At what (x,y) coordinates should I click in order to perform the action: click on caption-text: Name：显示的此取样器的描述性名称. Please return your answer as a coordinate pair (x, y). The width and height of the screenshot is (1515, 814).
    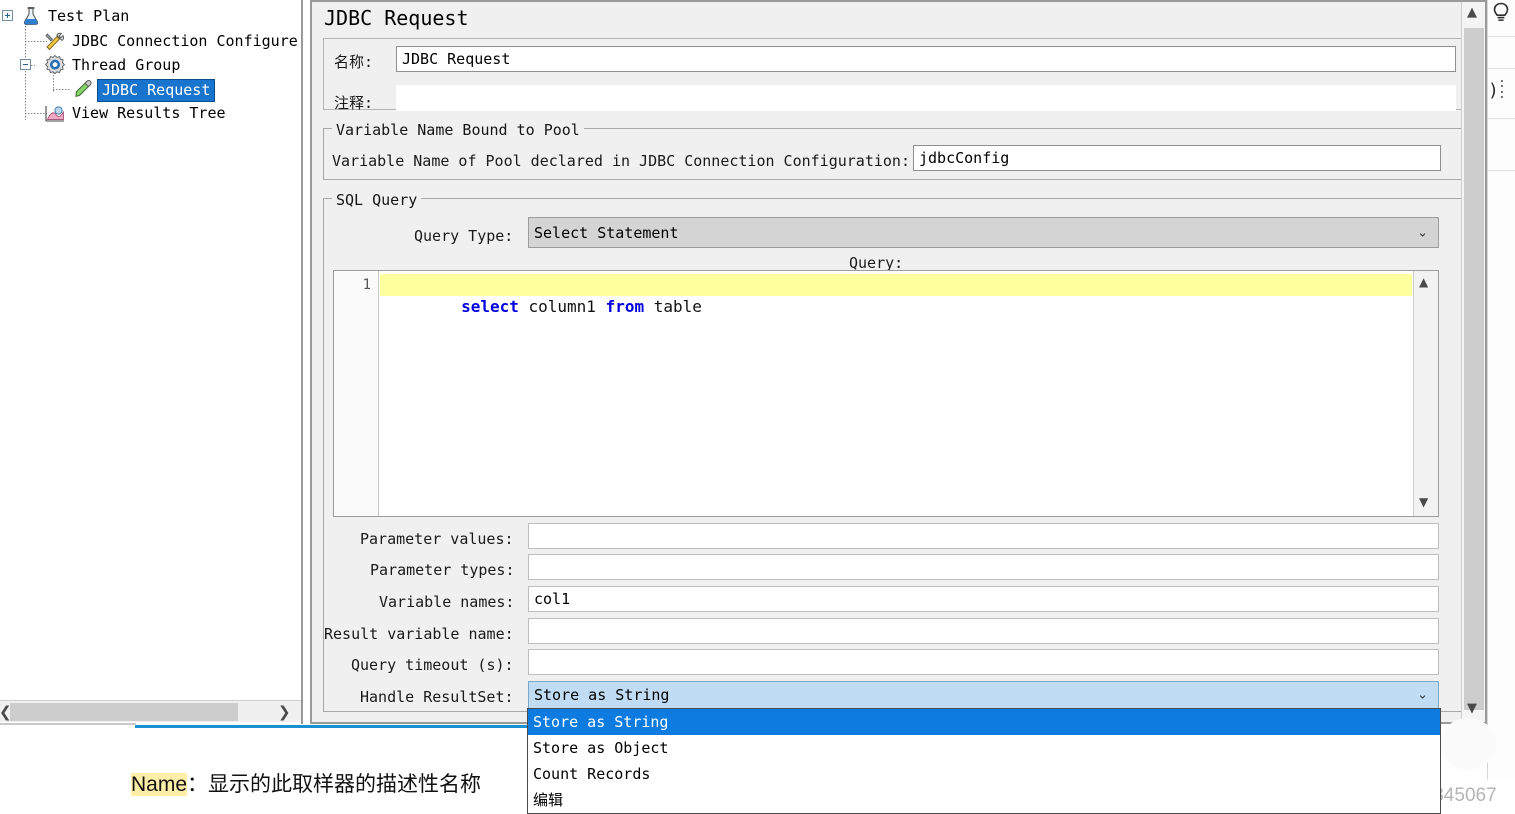
    Looking at the image, I should click on (306, 783).